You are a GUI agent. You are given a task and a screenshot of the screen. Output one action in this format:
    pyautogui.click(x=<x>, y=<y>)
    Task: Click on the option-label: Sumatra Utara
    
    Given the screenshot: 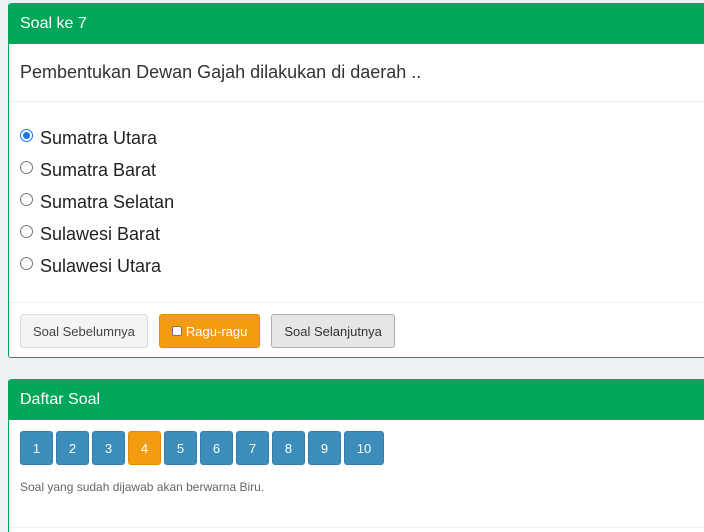 What is the action you would take?
    pyautogui.click(x=99, y=137)
    